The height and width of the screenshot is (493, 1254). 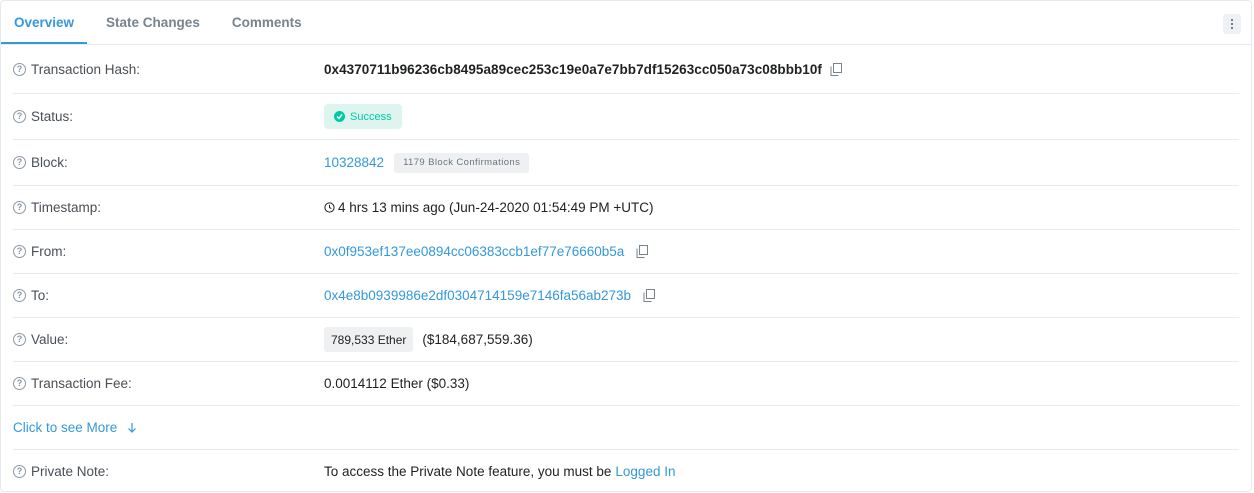 I want to click on block-confirmations-badge: 1179 Block Confirmations, so click(x=462, y=162).